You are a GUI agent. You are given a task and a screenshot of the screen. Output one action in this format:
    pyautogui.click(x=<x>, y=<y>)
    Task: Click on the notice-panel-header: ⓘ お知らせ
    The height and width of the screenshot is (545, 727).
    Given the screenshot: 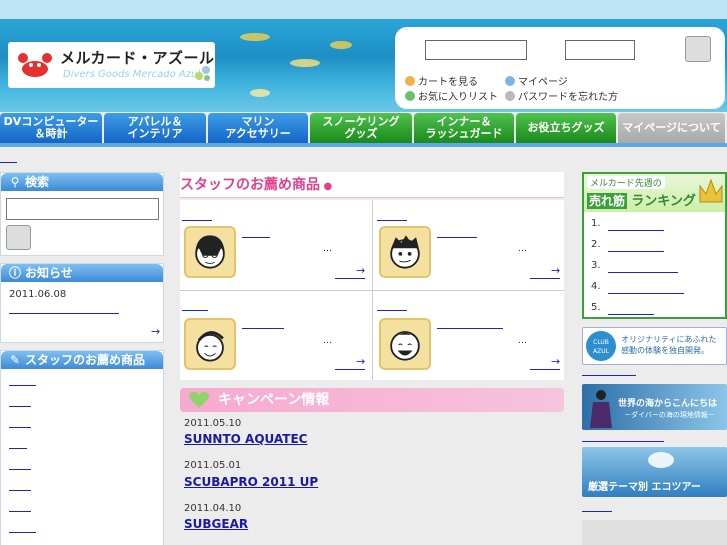 What is the action you would take?
    pyautogui.click(x=82, y=273)
    